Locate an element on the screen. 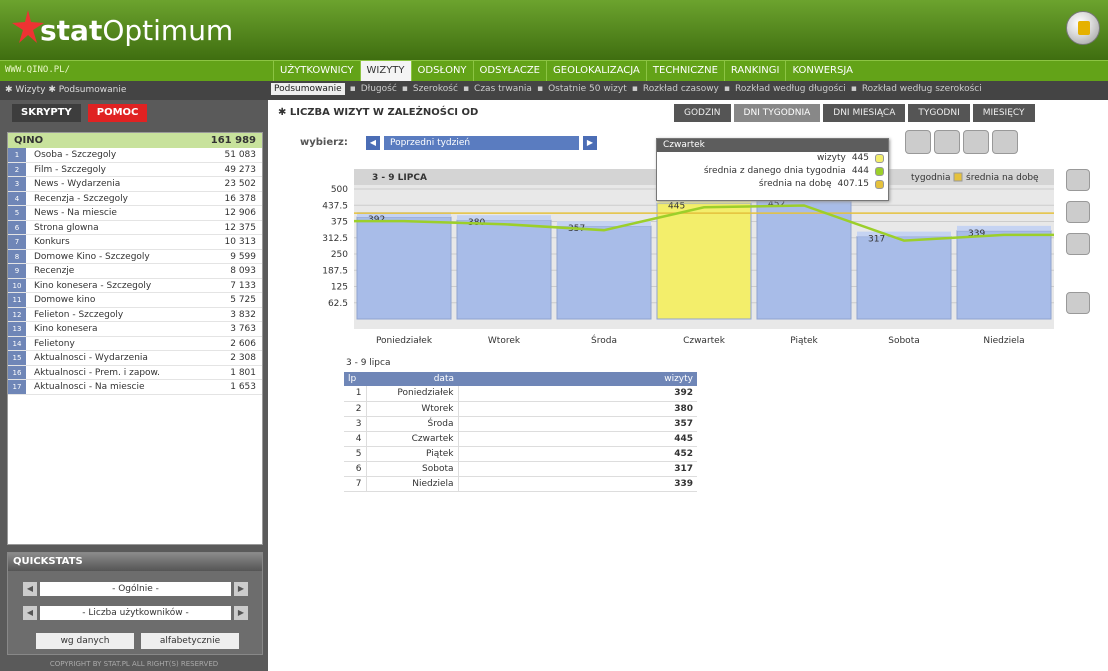 The height and width of the screenshot is (671, 1108). sort-alpha-button: alfabetycznie is located at coordinates (190, 641).